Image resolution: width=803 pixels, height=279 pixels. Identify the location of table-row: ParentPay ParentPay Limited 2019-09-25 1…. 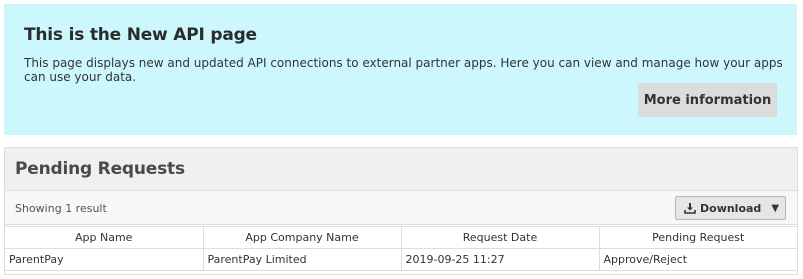
(401, 259).